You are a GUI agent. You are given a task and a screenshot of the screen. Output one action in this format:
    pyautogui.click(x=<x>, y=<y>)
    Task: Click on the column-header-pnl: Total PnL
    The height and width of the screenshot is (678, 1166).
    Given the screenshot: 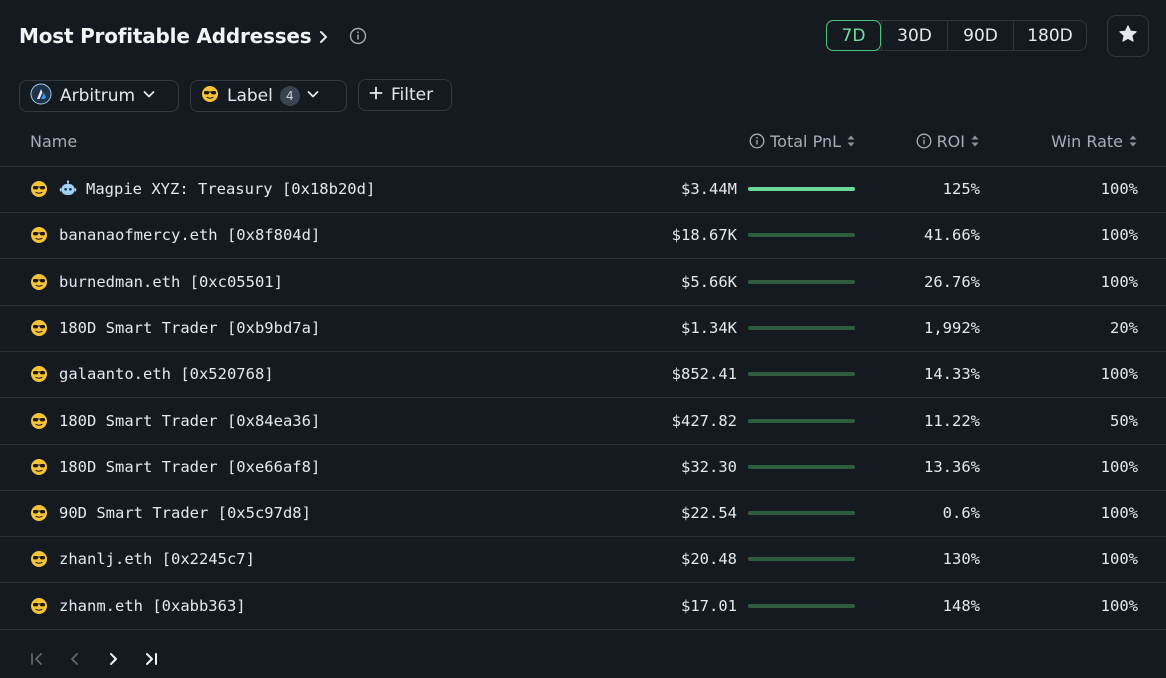 What is the action you would take?
    pyautogui.click(x=802, y=141)
    